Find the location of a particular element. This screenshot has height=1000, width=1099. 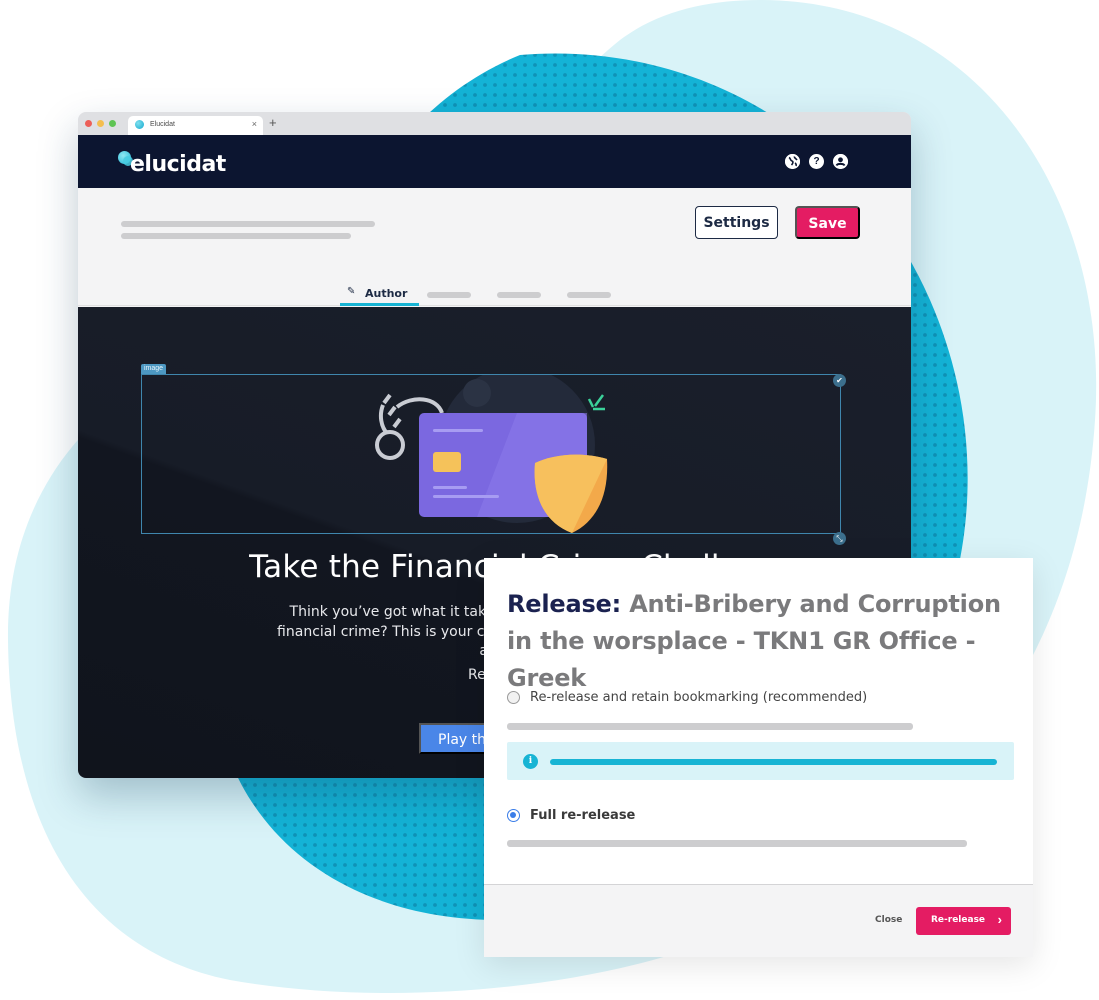

illustration-backdrop-small-circle is located at coordinates (477, 393).